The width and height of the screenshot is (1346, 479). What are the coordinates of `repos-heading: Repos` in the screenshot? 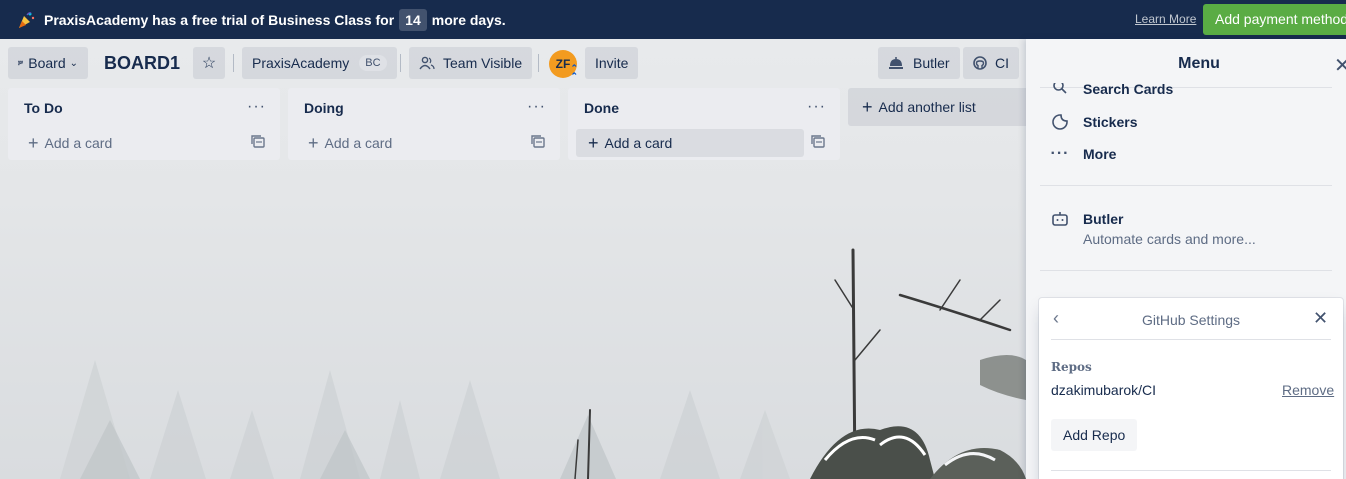 It's located at (1071, 367).